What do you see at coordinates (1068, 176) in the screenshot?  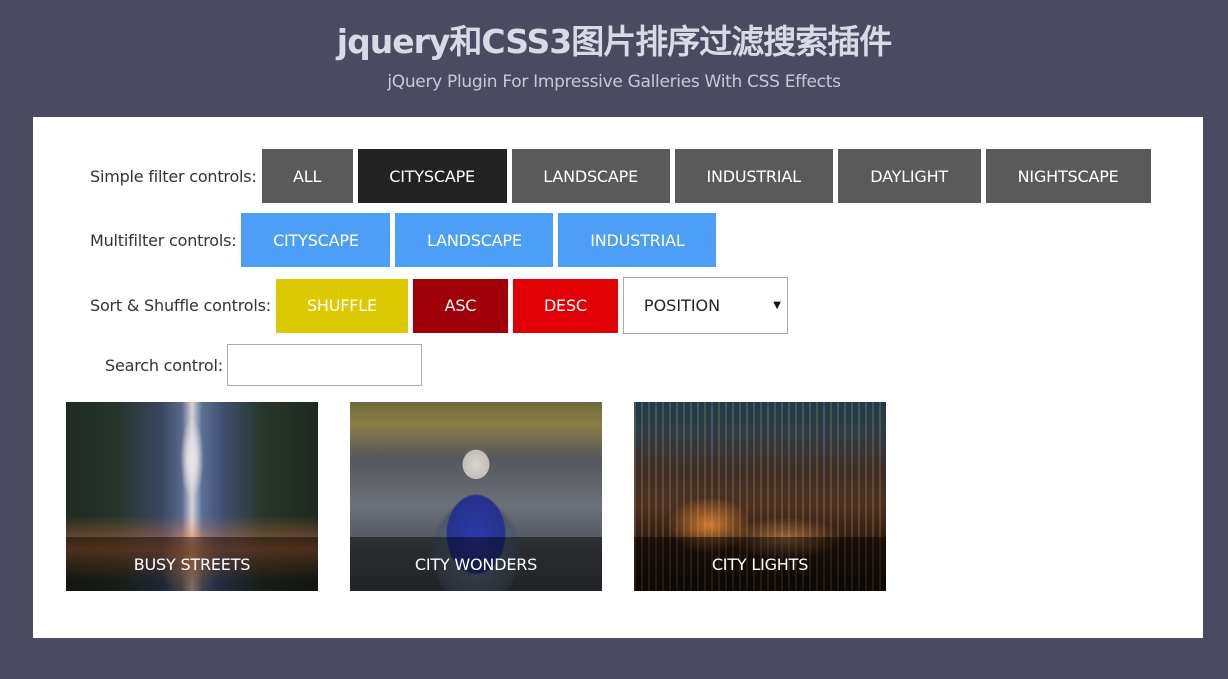 I see `filter-nightscape-button: NIGHTSCAPE` at bounding box center [1068, 176].